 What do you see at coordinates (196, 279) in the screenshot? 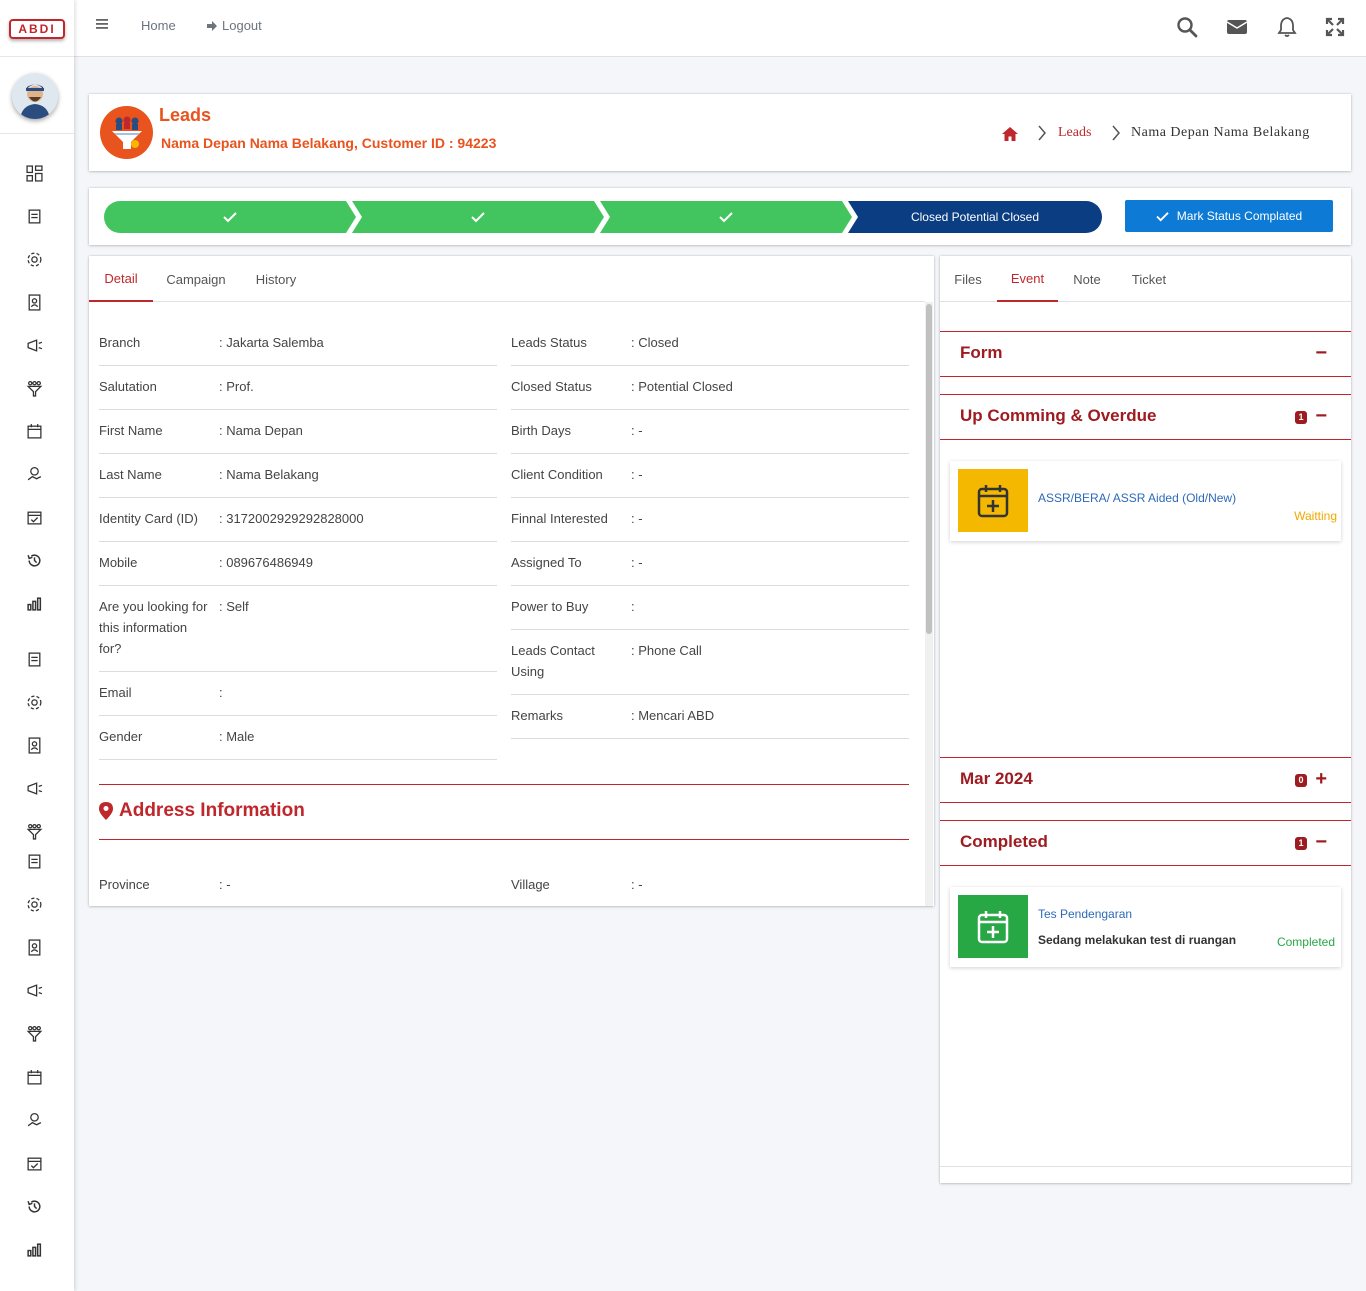
I see `tab-campaign: Campaign` at bounding box center [196, 279].